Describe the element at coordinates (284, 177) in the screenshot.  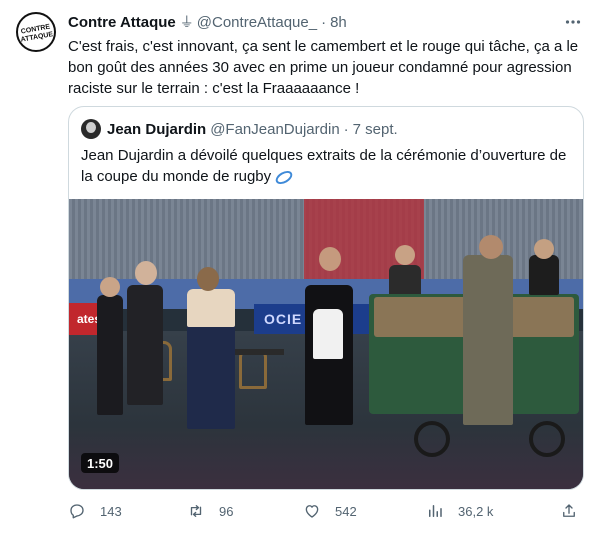
I see `rugby-ball-icon` at that location.